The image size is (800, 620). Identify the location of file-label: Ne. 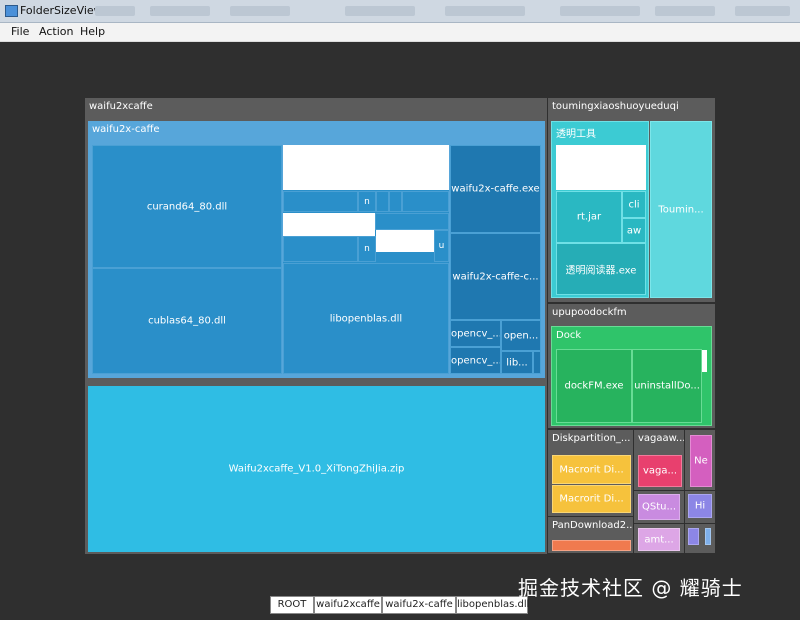
(701, 461).